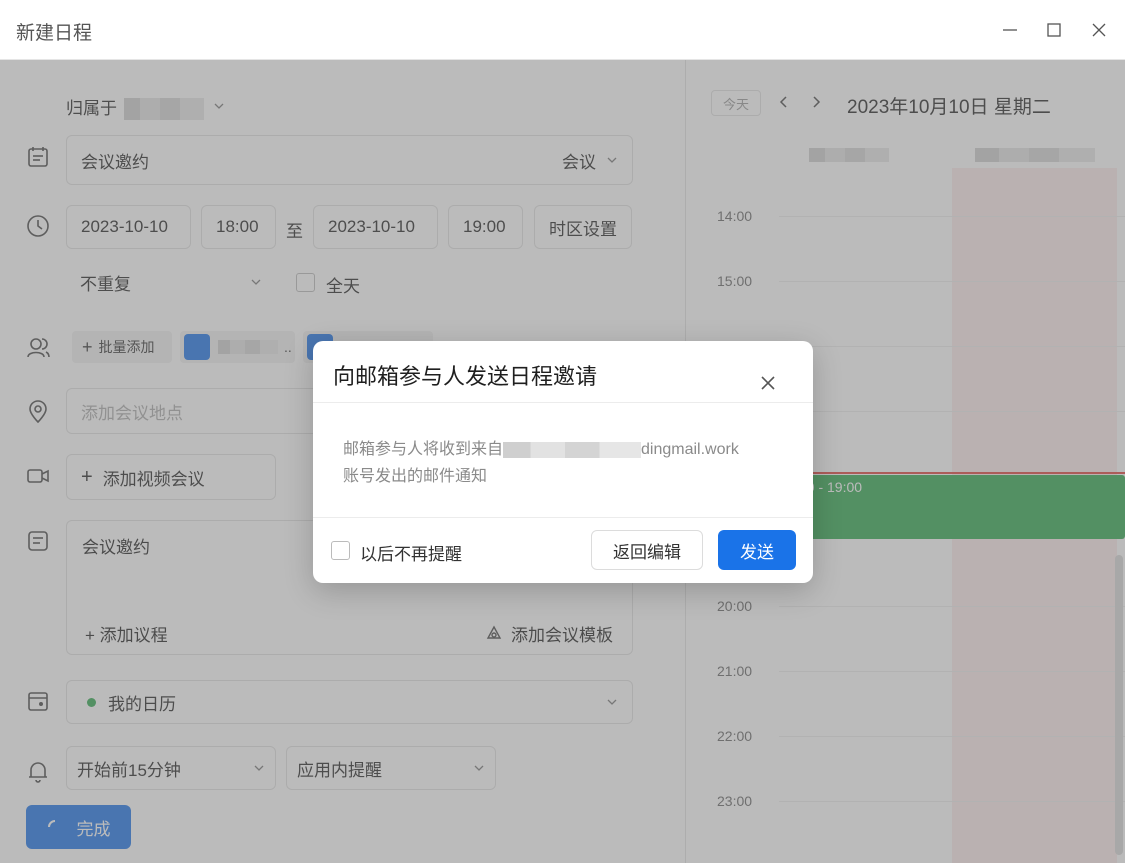 The image size is (1125, 863). Describe the element at coordinates (415, 476) in the screenshot. I see `dialog-body-line2: 账号发出的邮件通知` at that location.